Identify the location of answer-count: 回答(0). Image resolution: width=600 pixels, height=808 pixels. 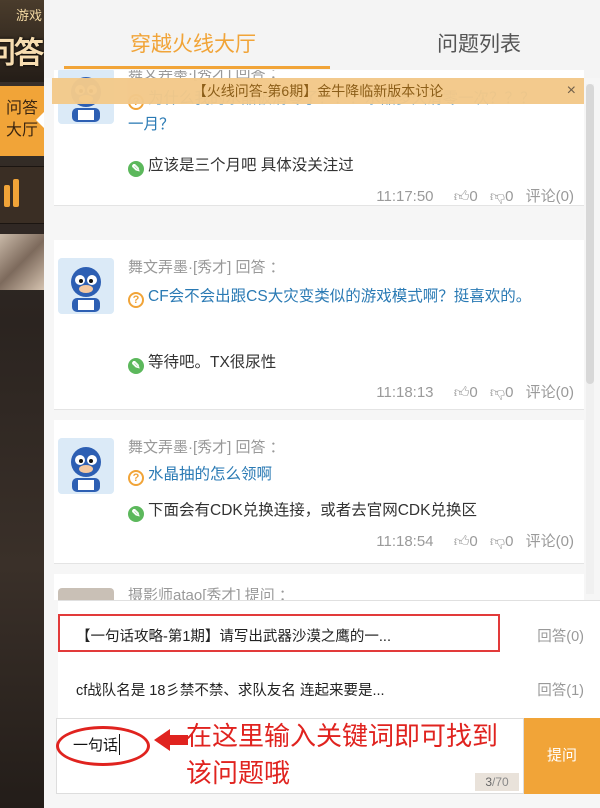
(560, 637).